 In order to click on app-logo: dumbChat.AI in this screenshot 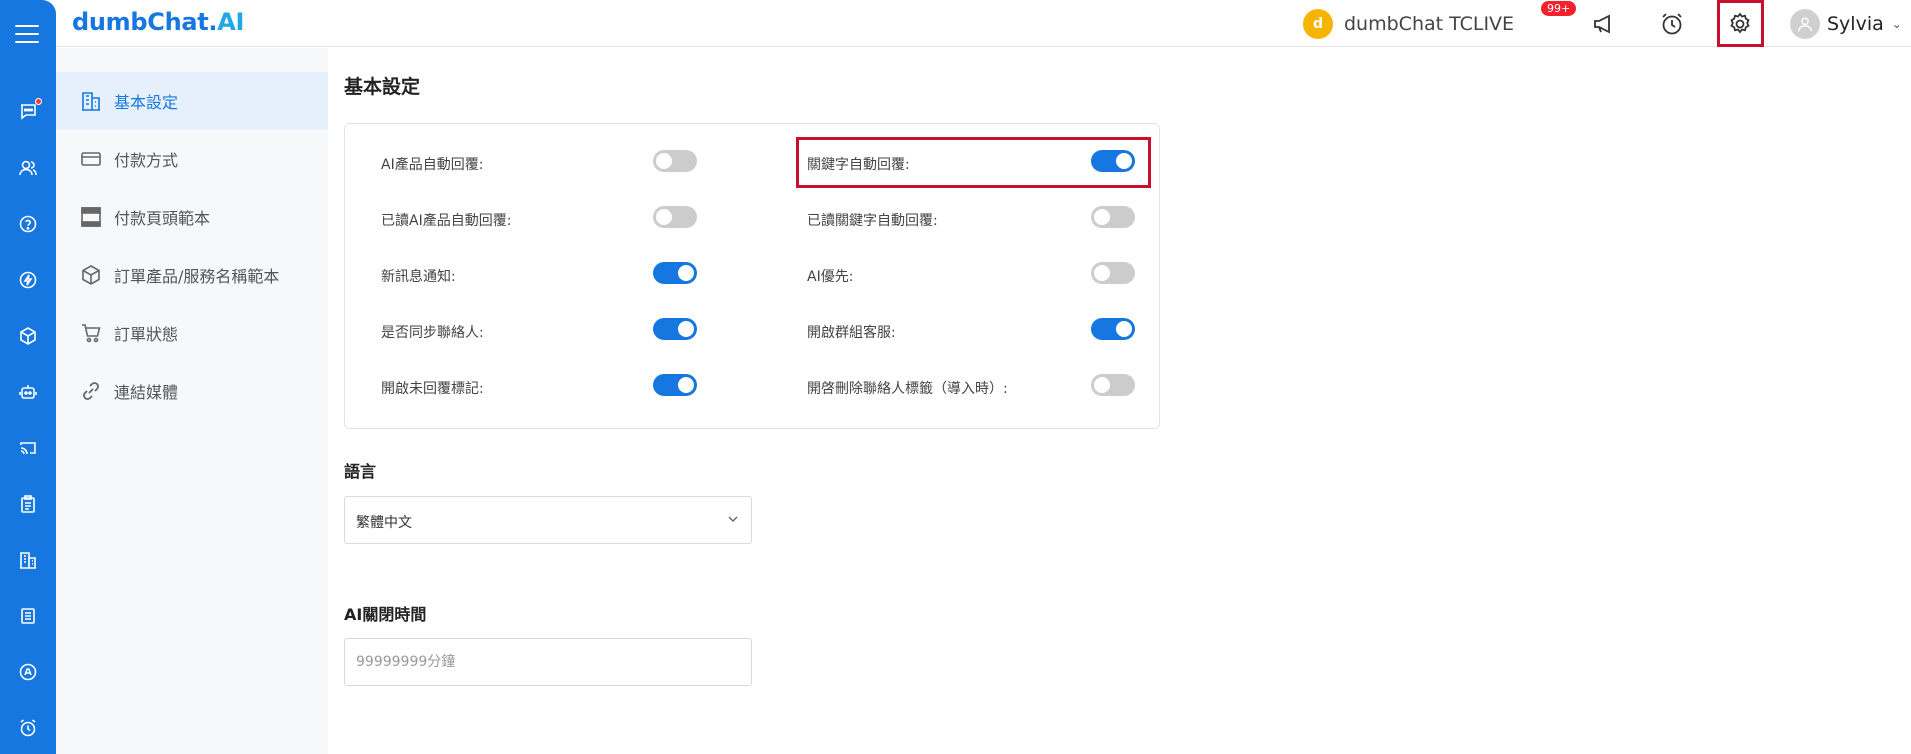, I will do `click(158, 22)`.